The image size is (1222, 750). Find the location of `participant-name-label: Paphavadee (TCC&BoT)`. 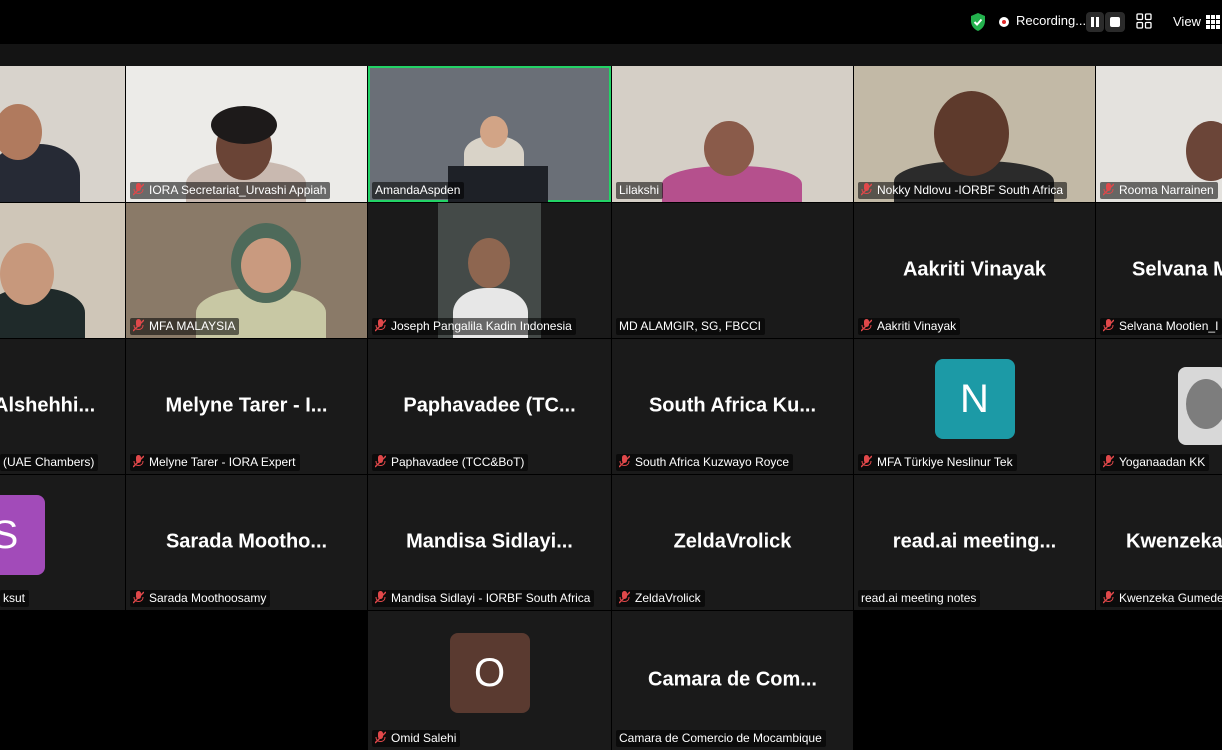

participant-name-label: Paphavadee (TCC&BoT) is located at coordinates (450, 462).